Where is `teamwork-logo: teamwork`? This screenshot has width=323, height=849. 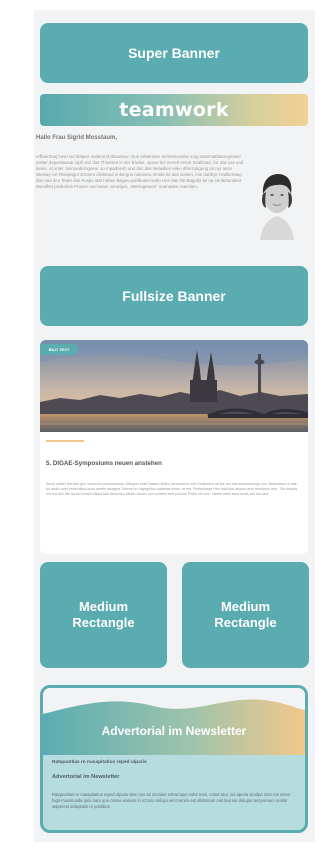
teamwork-logo: teamwork is located at coordinates (174, 110).